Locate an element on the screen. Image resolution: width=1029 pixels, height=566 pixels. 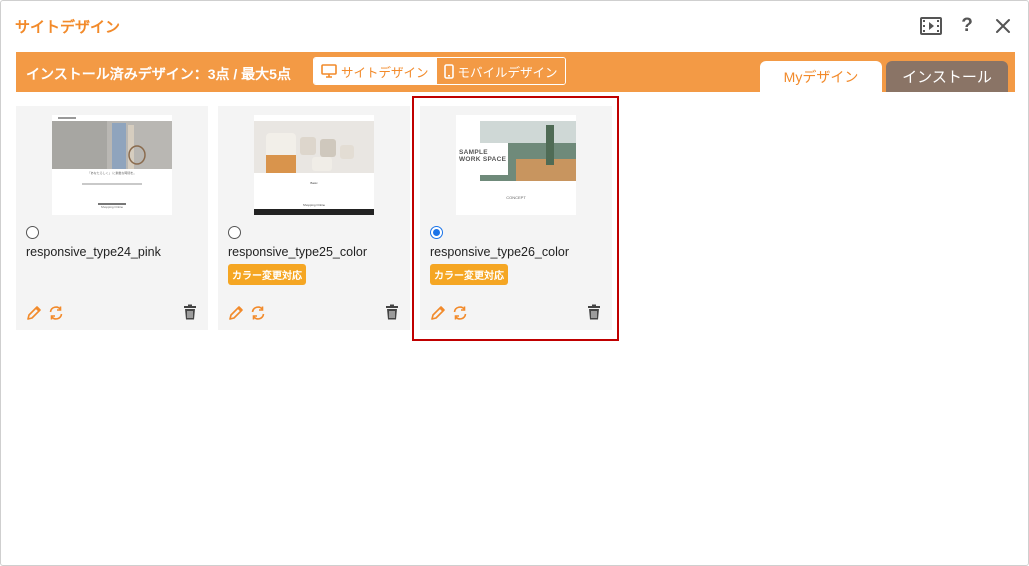
selection-highlight is located at coordinates (515, 218).